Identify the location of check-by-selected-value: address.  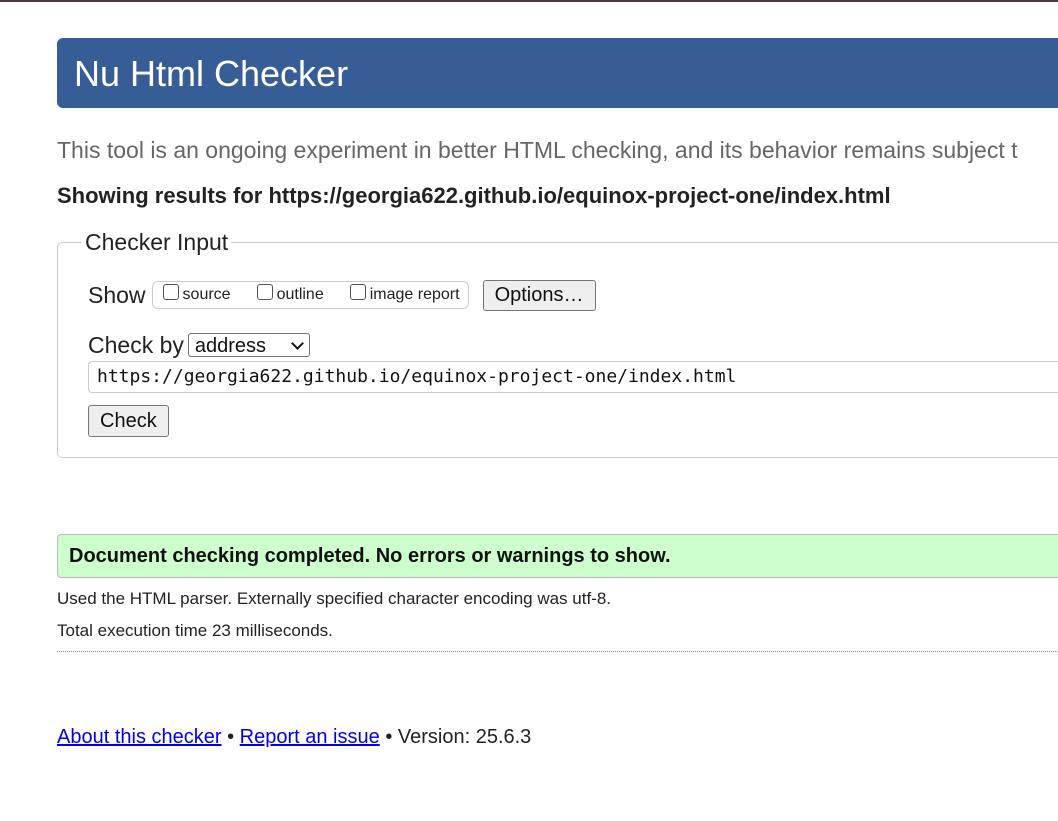
(230, 346).